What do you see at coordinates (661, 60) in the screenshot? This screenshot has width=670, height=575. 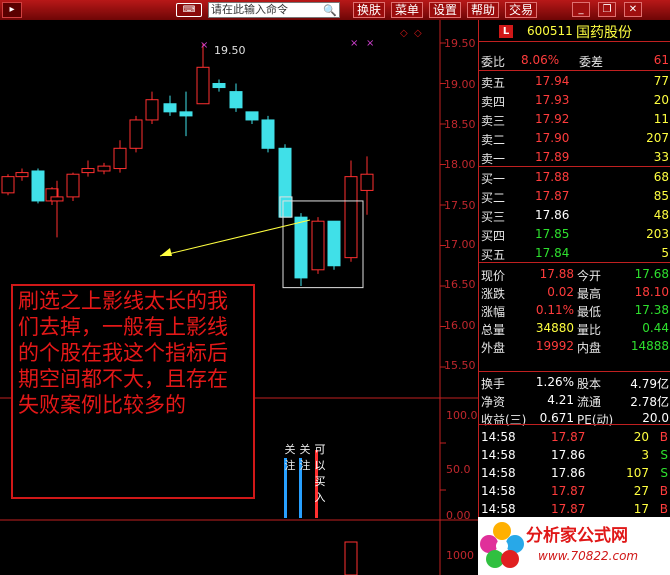 I see `weicha-value: 61` at bounding box center [661, 60].